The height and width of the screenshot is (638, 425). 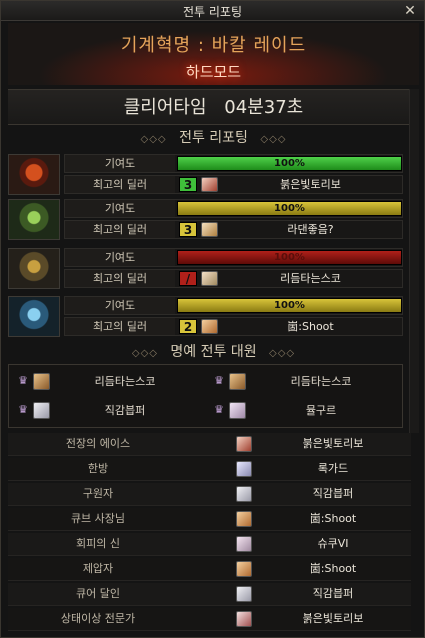 What do you see at coordinates (98, 493) in the screenshot?
I see `award-title: 구원자` at bounding box center [98, 493].